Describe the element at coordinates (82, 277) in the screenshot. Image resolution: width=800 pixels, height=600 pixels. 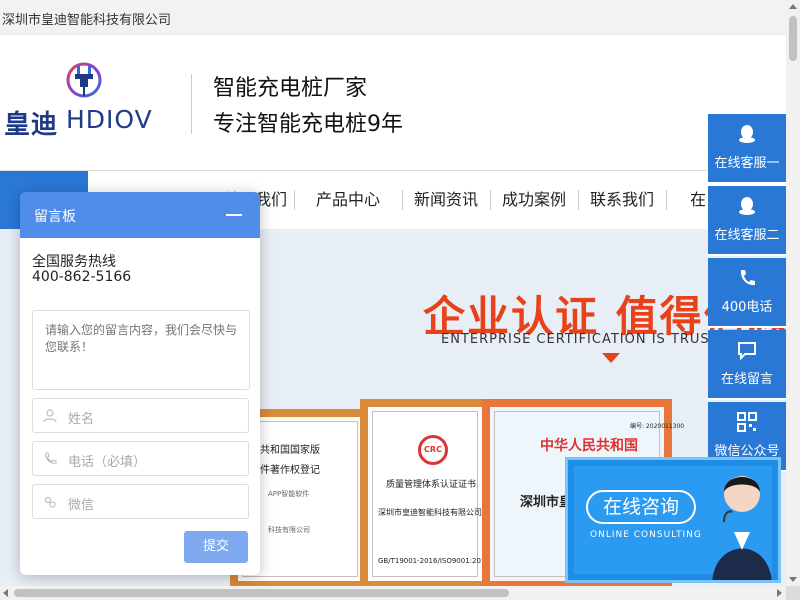
I see `hotline-number: 400-862-5166` at that location.